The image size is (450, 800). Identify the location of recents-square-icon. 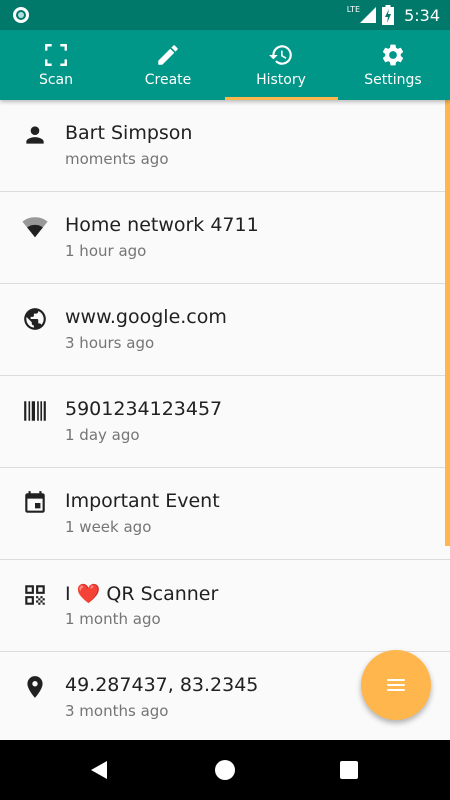
(349, 770).